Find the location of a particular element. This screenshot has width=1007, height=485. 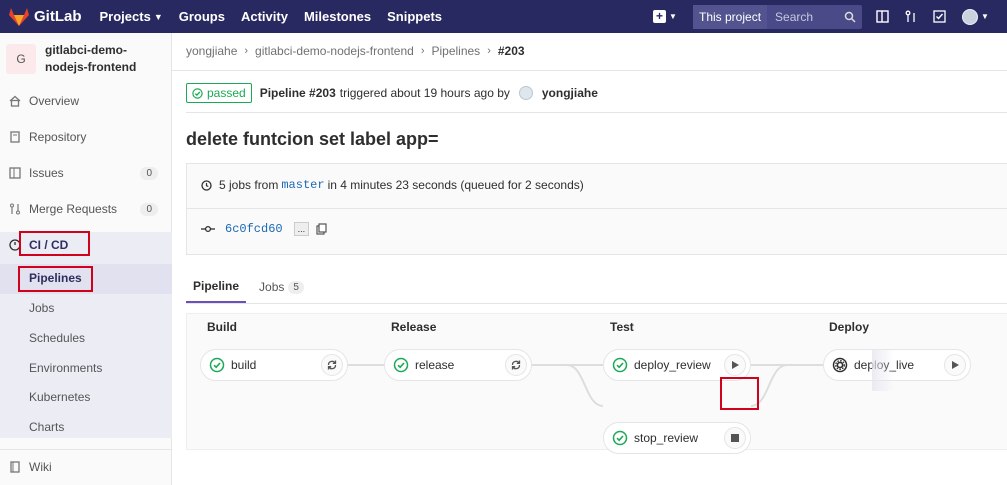

highlight-play-button is located at coordinates (739, 393).